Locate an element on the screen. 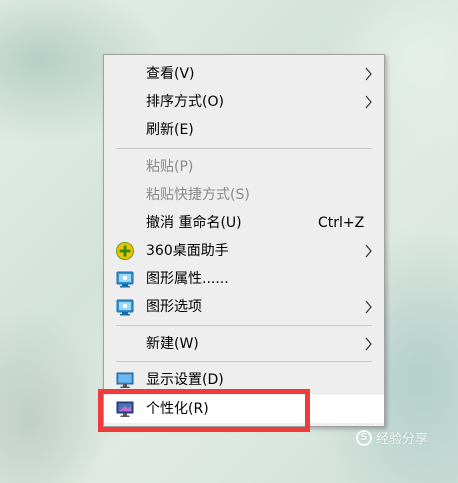 This screenshot has height=483, width=458. menu-item-undo-rename: 撤消 重命名(U) Ctrl+Z is located at coordinates (244, 223).